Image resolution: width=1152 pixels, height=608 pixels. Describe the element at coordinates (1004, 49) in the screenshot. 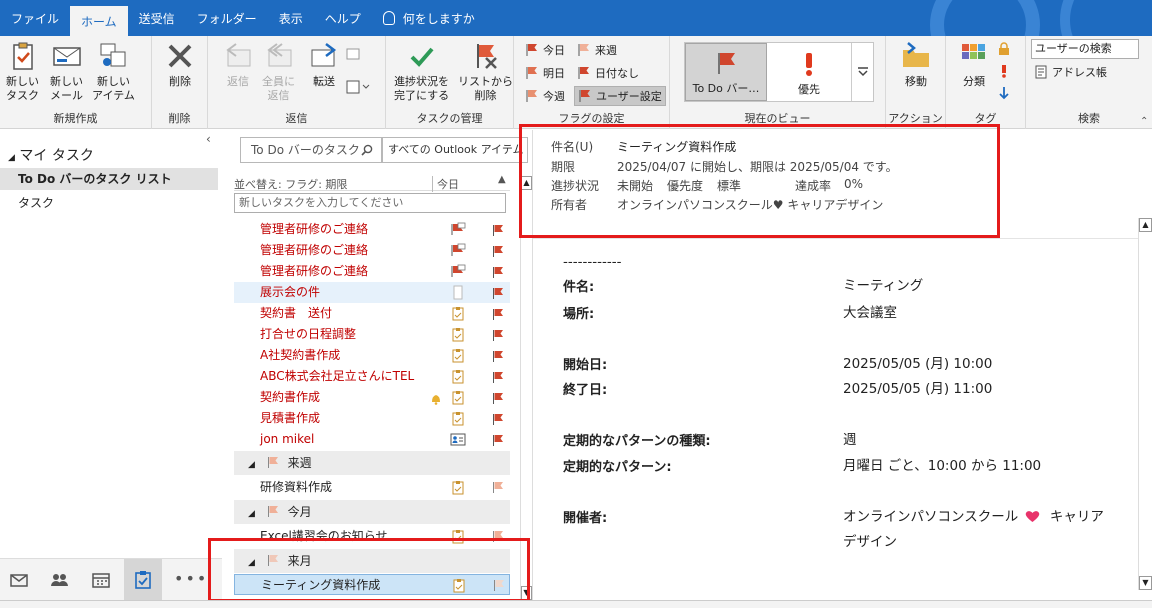

I see `lock-icon` at that location.